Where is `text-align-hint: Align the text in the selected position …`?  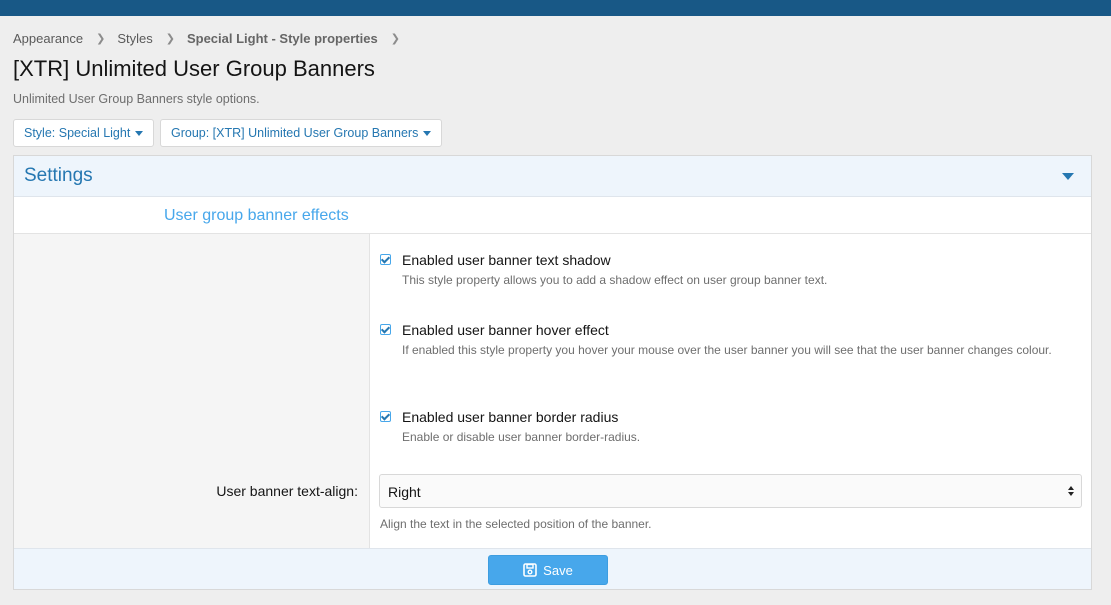
text-align-hint: Align the text in the selected position … is located at coordinates (516, 524).